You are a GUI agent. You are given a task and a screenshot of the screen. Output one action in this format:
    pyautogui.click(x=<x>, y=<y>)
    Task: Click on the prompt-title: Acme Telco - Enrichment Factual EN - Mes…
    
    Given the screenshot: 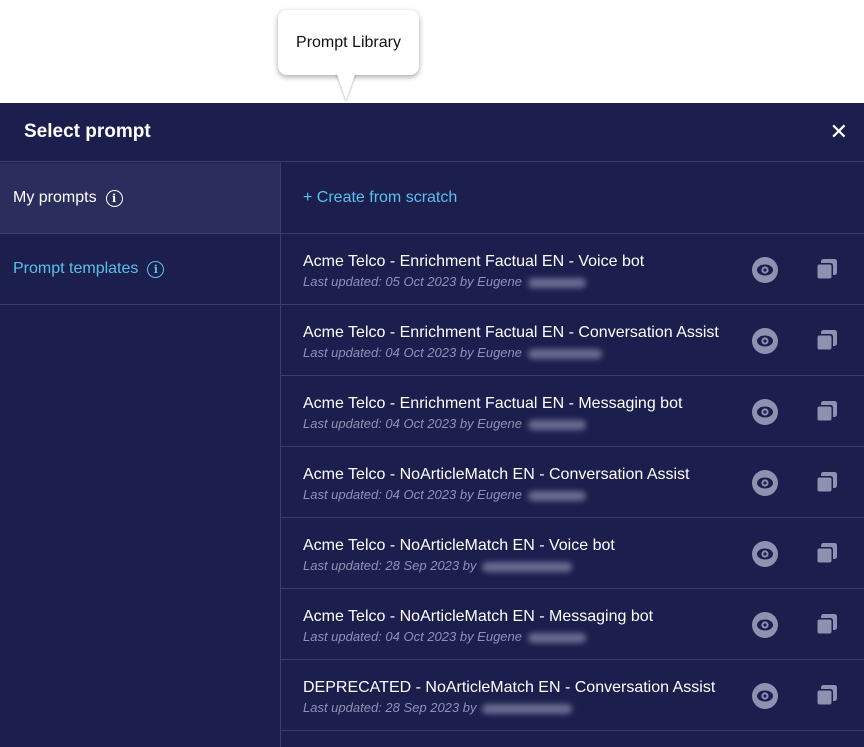 What is the action you would take?
    pyautogui.click(x=493, y=403)
    